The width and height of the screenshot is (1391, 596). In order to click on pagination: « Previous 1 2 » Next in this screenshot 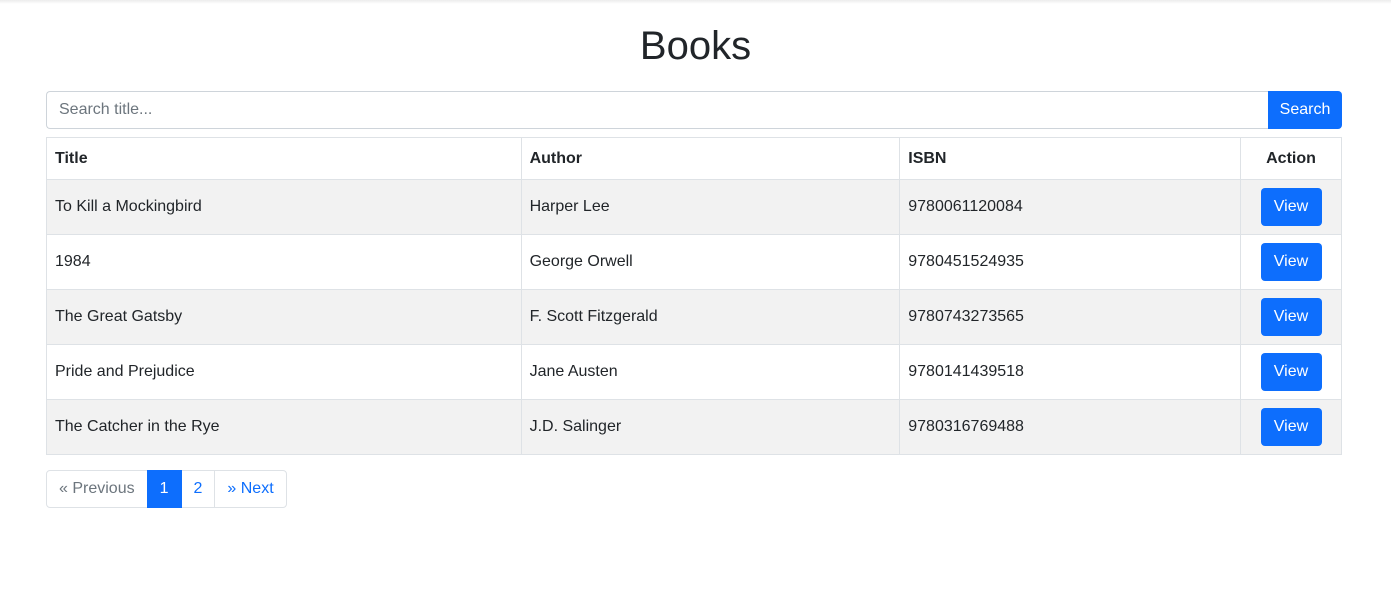, I will do `click(166, 489)`.